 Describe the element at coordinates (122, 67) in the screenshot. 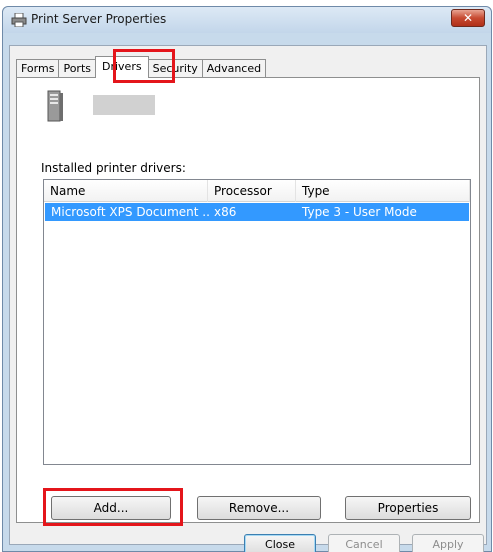

I see `tab-drivers: Drivers` at that location.